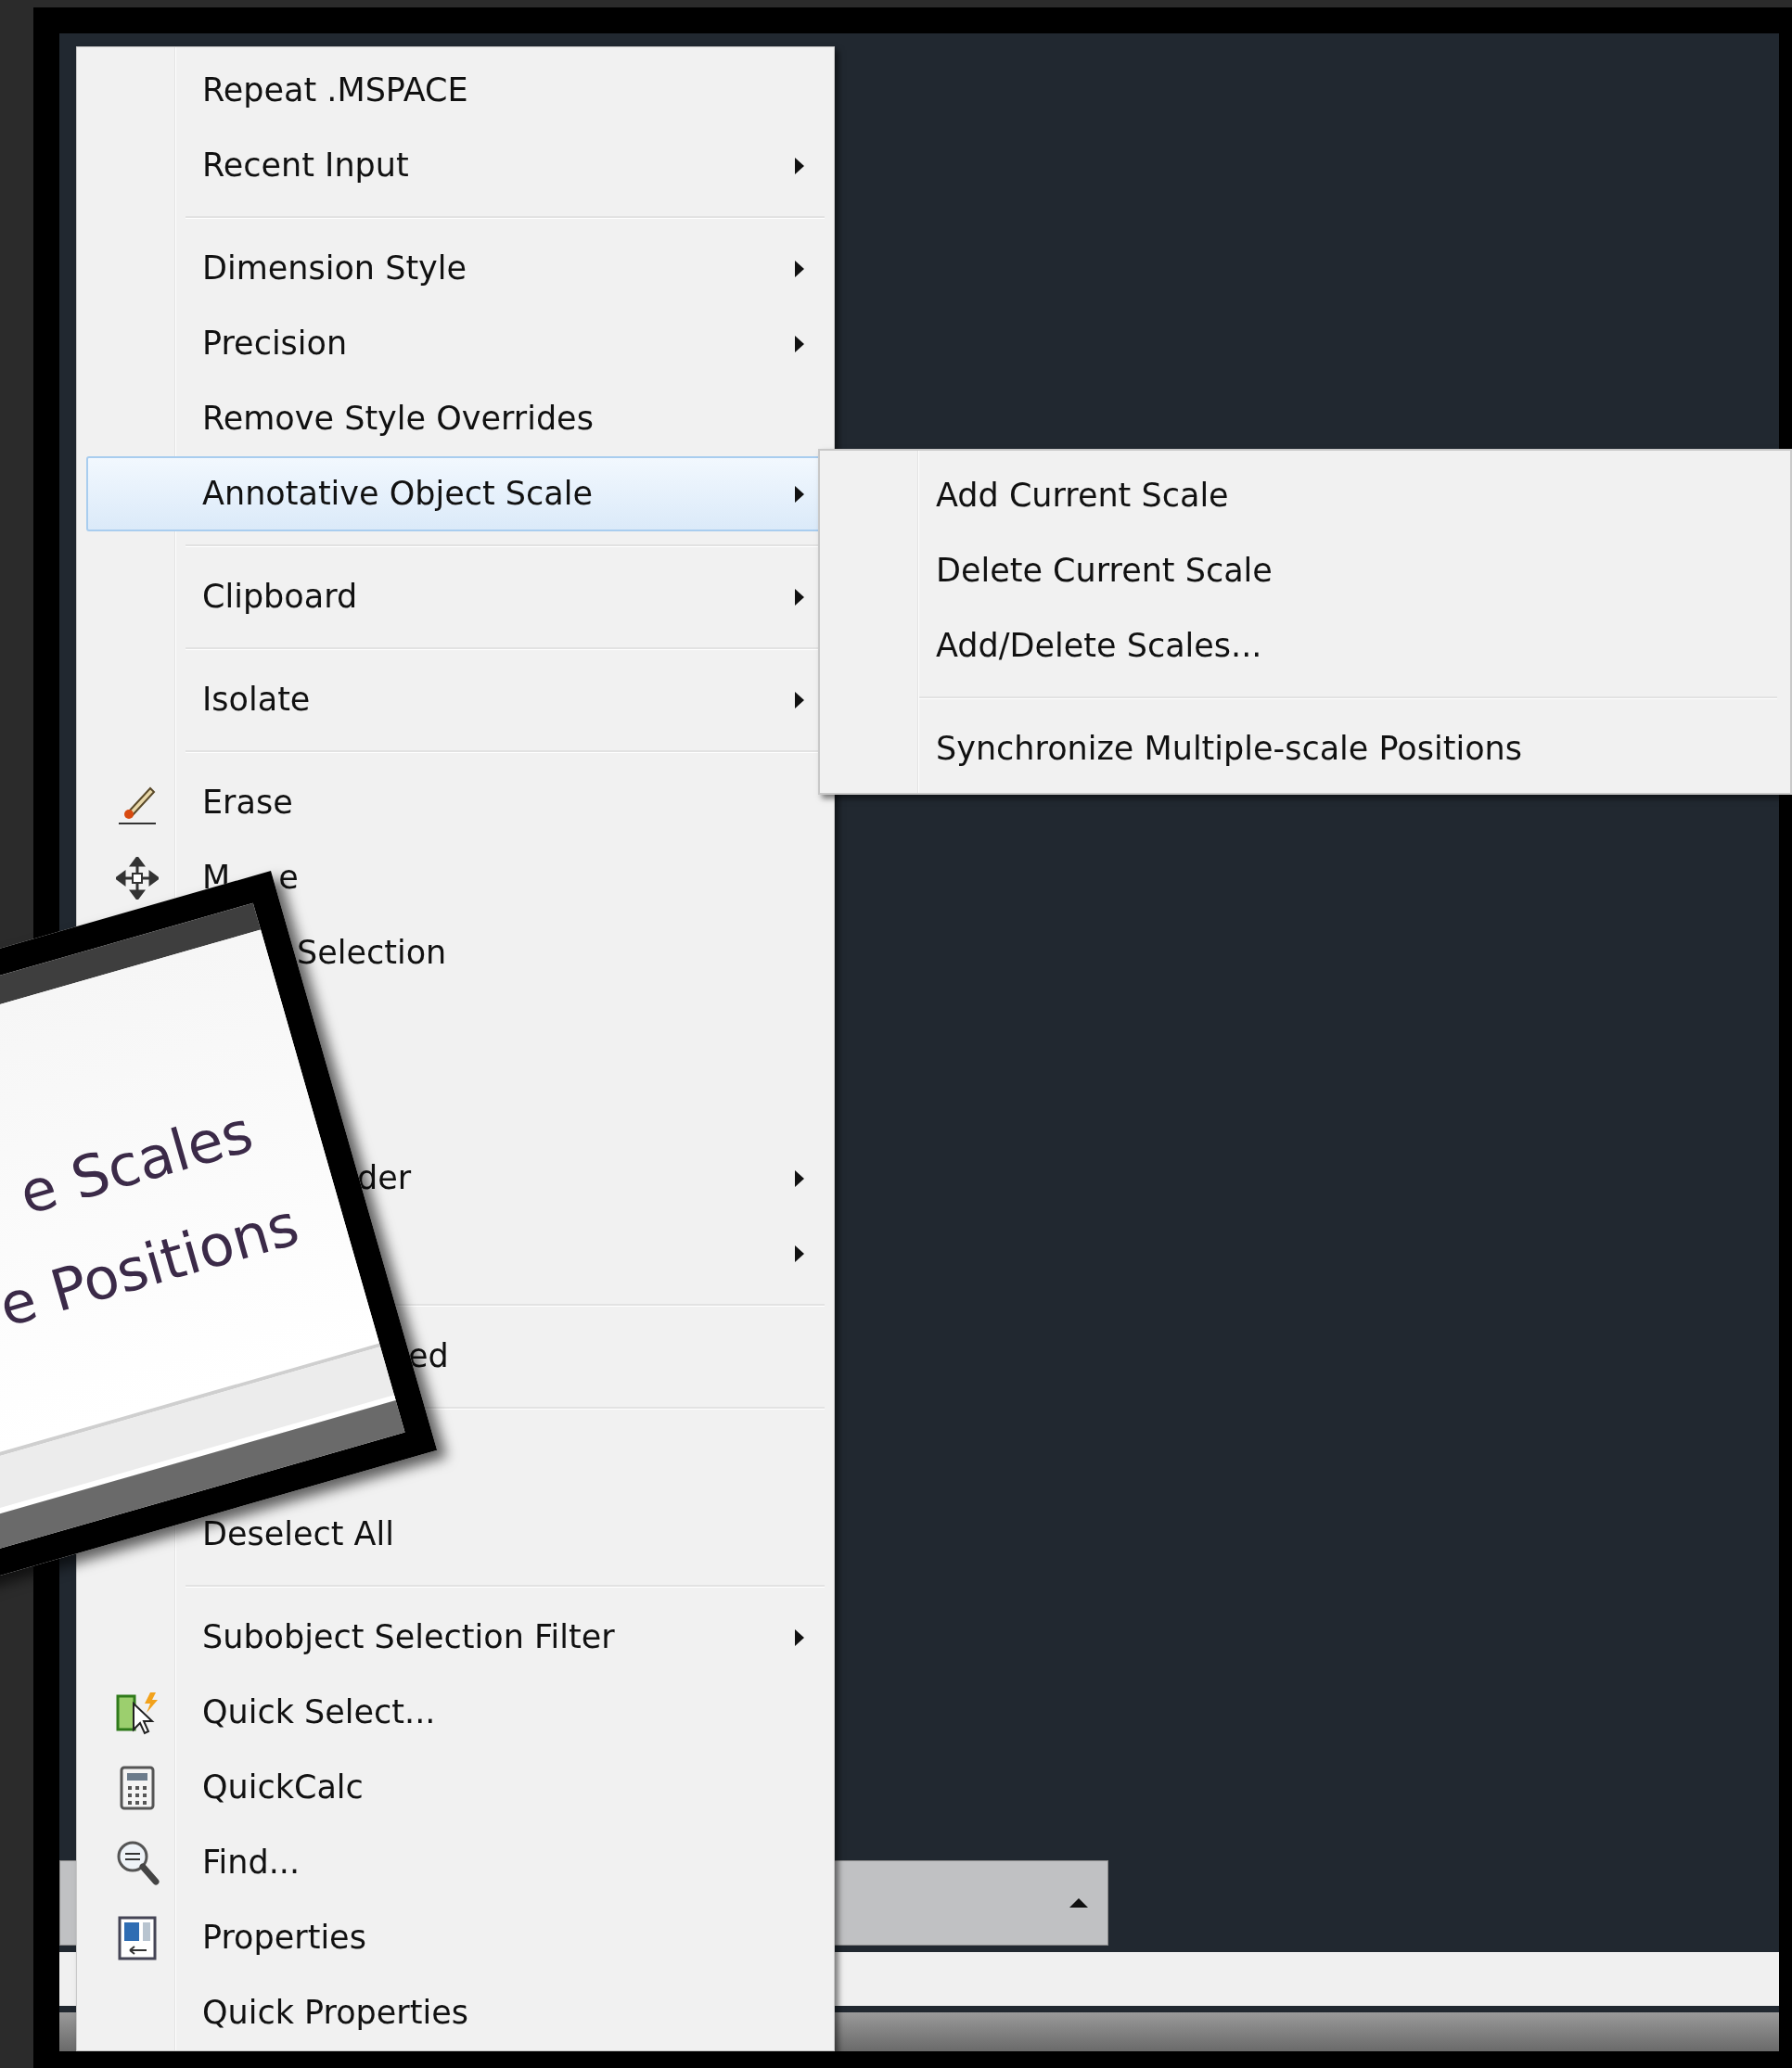 The width and height of the screenshot is (1792, 2068). What do you see at coordinates (288, 878) in the screenshot?
I see `menu-item-label-fragment: e` at bounding box center [288, 878].